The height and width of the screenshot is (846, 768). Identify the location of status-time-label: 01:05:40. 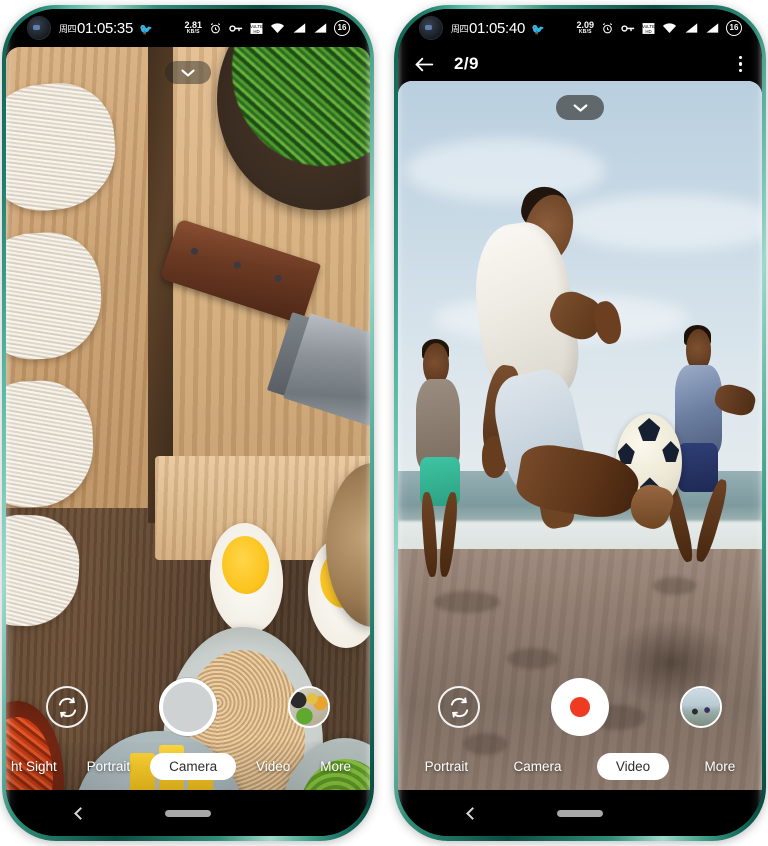
(497, 28).